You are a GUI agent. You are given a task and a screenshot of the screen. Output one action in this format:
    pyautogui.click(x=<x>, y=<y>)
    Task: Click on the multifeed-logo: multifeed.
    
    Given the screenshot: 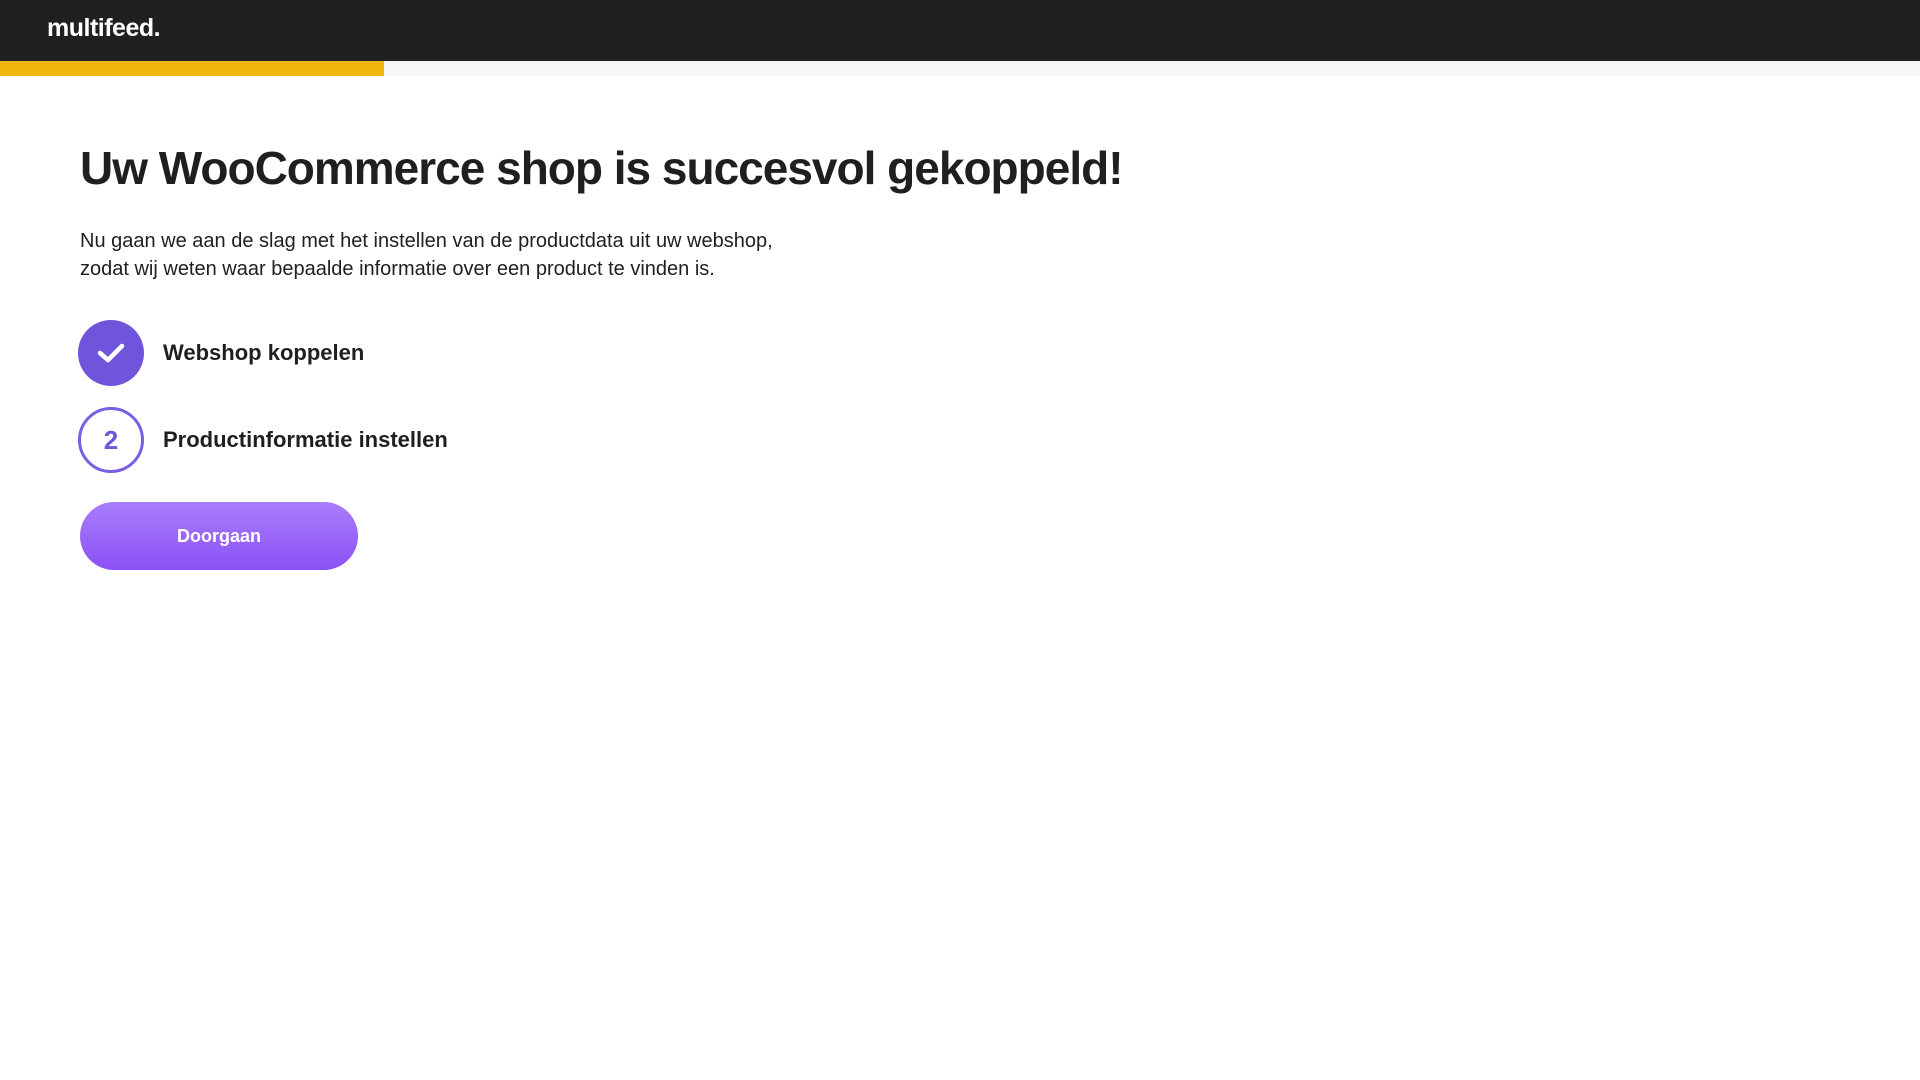 What is the action you would take?
    pyautogui.click(x=104, y=28)
    